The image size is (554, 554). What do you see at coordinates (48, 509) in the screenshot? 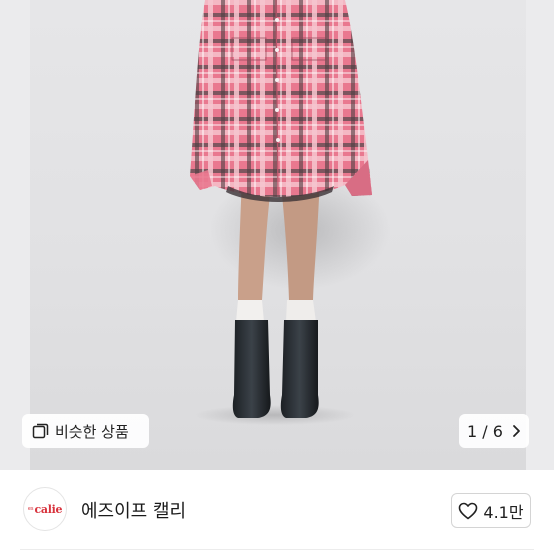
I see `seller-logo-text: calie` at bounding box center [48, 509].